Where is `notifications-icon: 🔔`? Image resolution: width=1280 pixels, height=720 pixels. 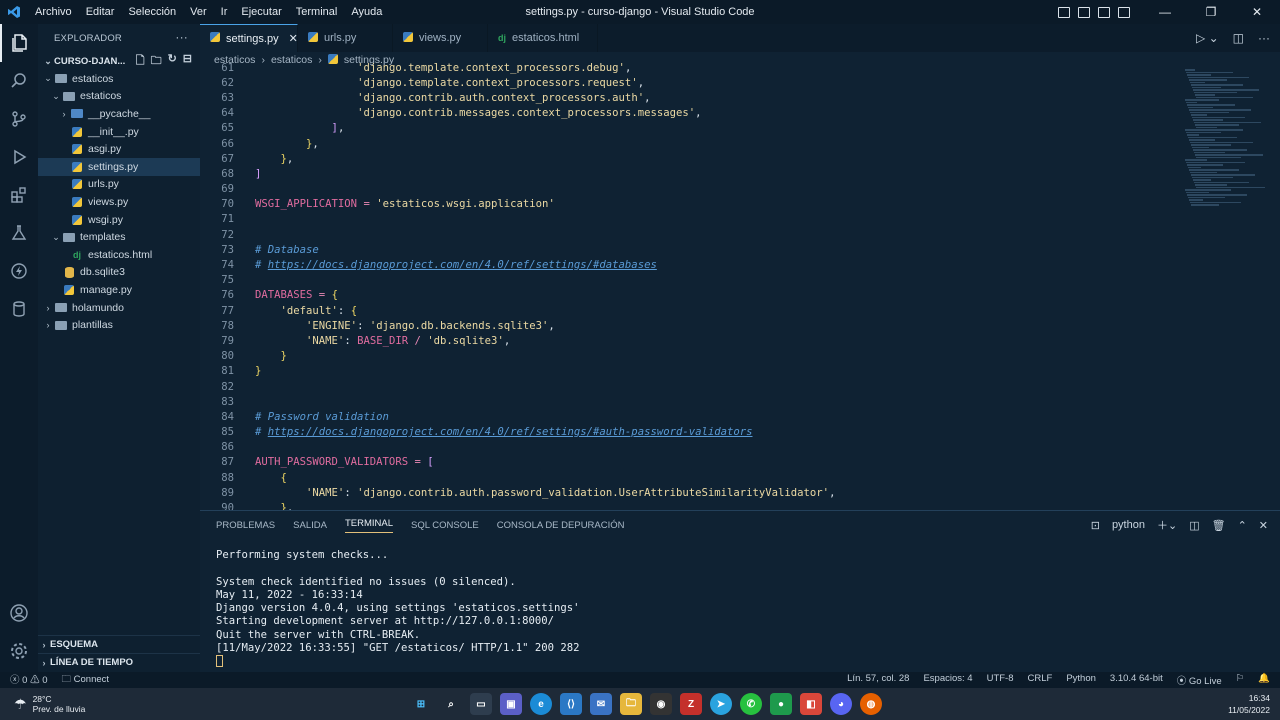
notifications-icon: 🔔 is located at coordinates (1264, 680).